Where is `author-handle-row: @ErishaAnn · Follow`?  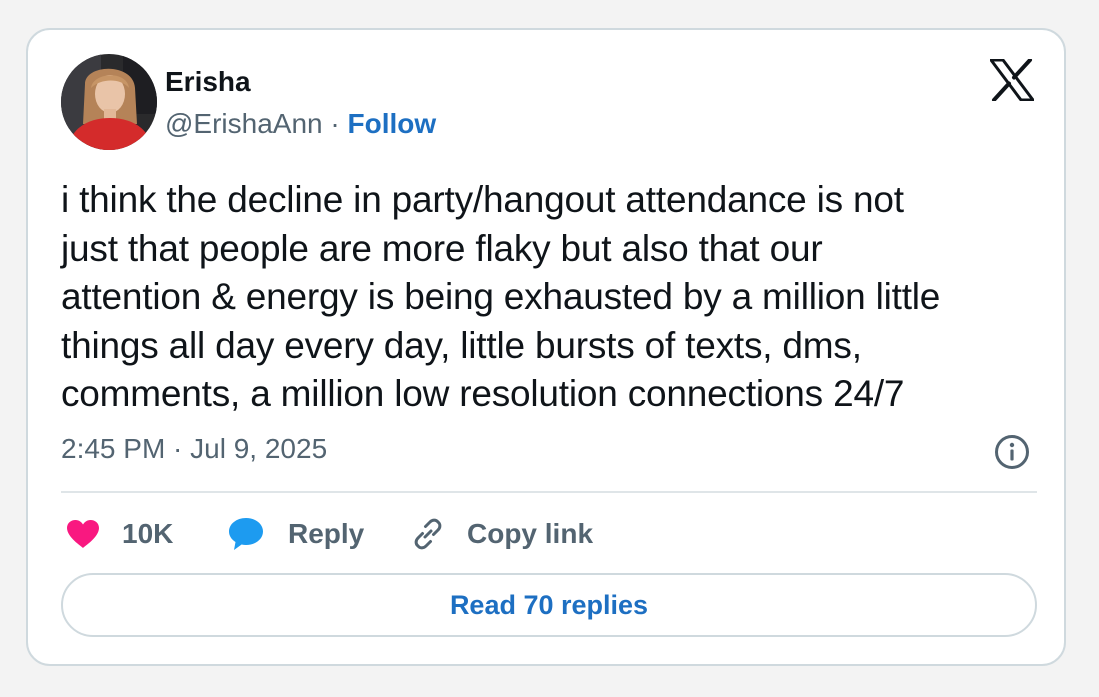
author-handle-row: @ErishaAnn · Follow is located at coordinates (300, 124).